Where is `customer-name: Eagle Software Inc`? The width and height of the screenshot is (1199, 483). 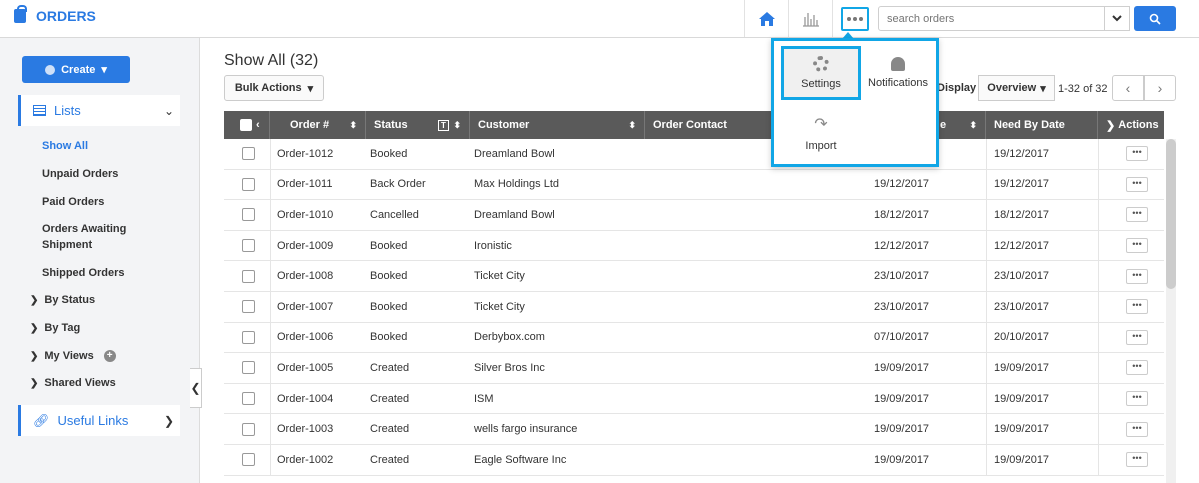 customer-name: Eagle Software Inc is located at coordinates (520, 460).